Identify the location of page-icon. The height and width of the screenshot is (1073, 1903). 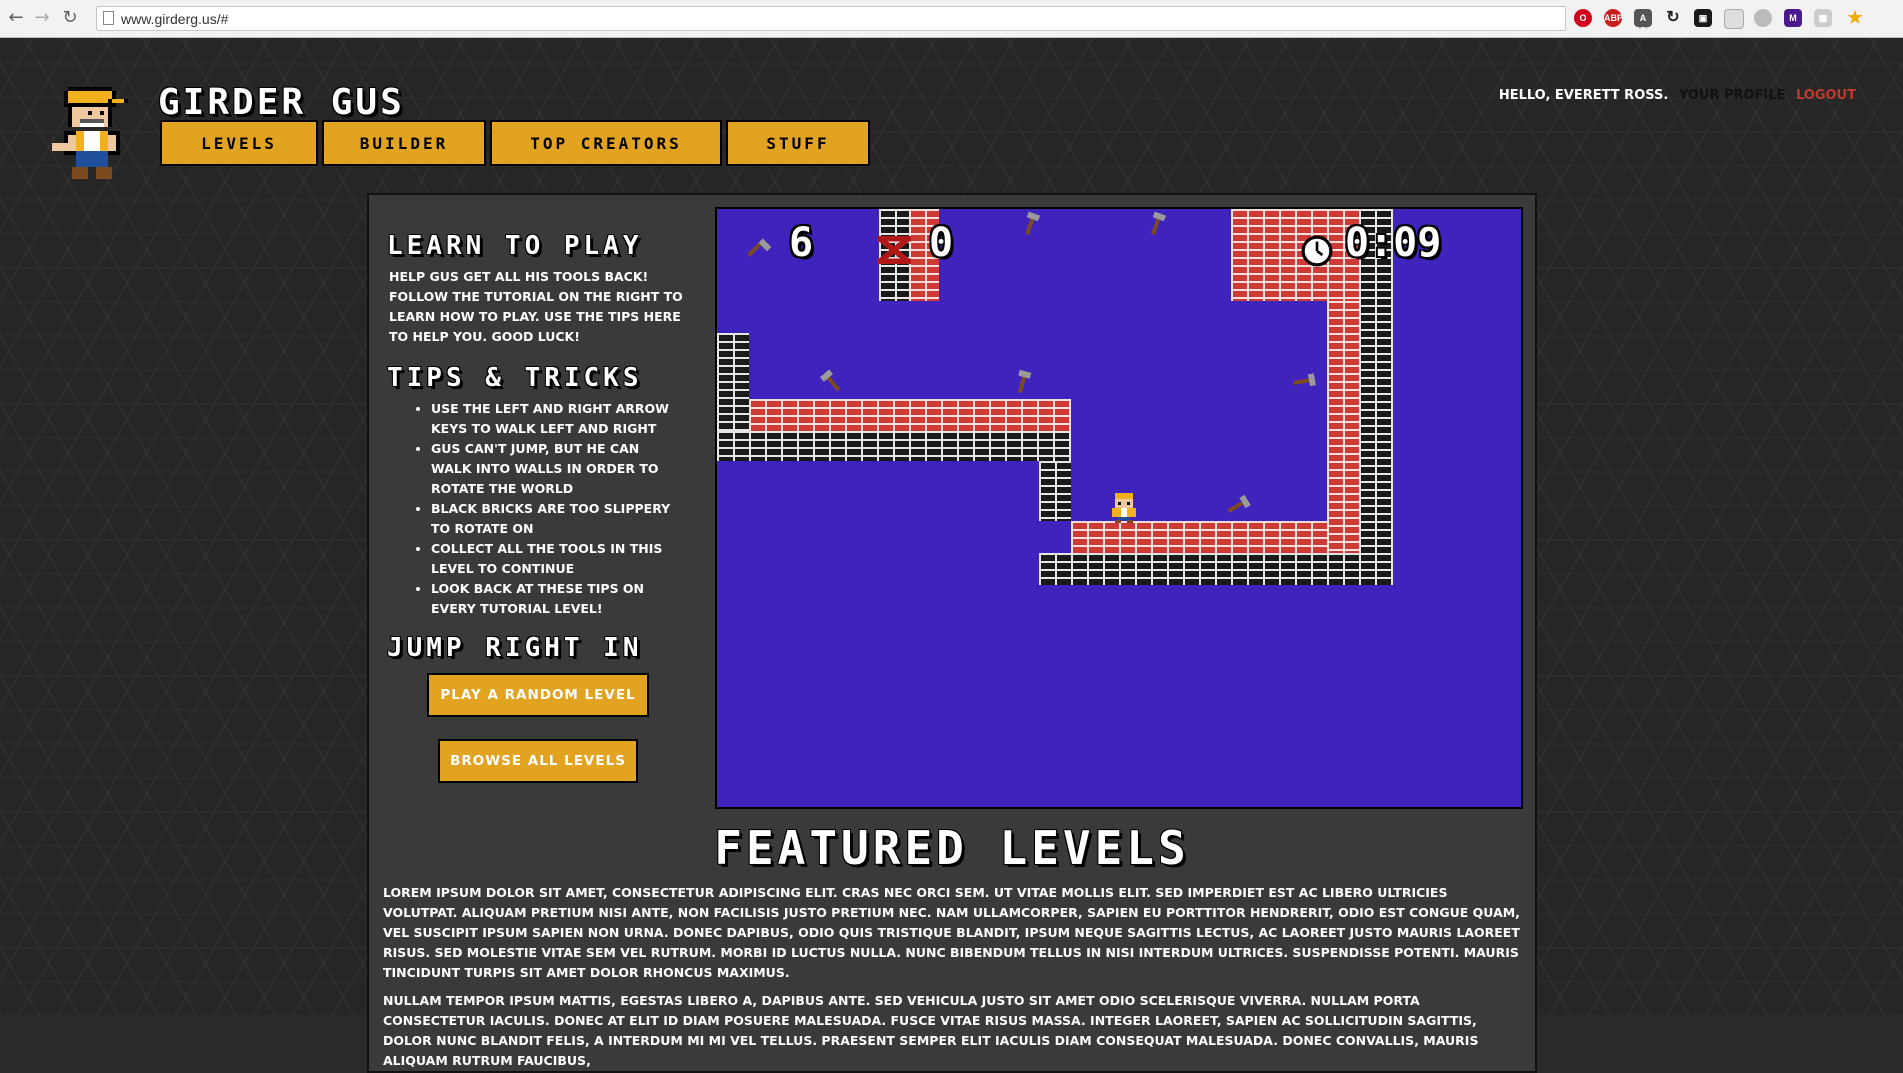
(108, 18).